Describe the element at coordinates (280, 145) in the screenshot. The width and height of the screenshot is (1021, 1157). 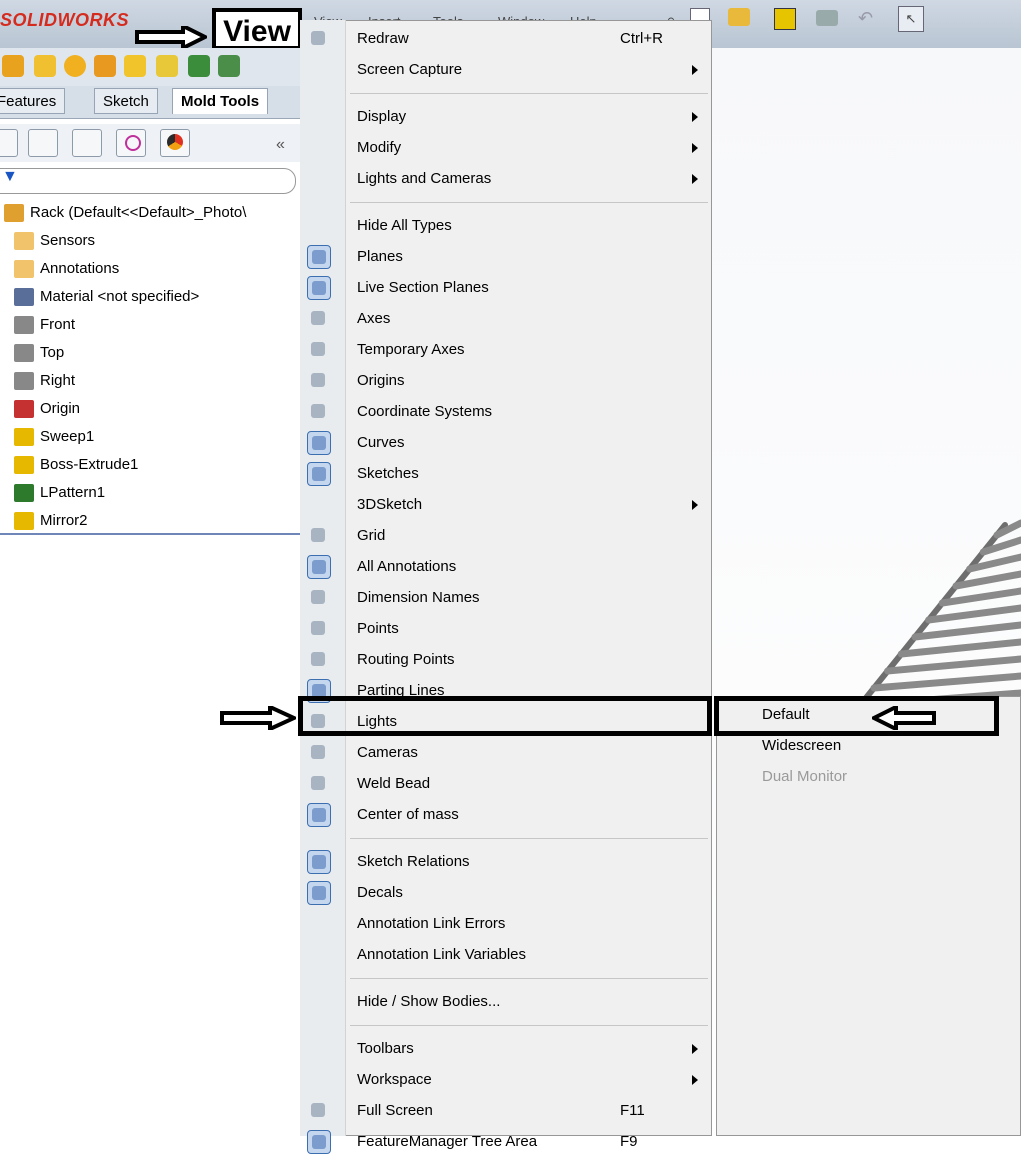
I see `collapse-panel-icon: «` at that location.